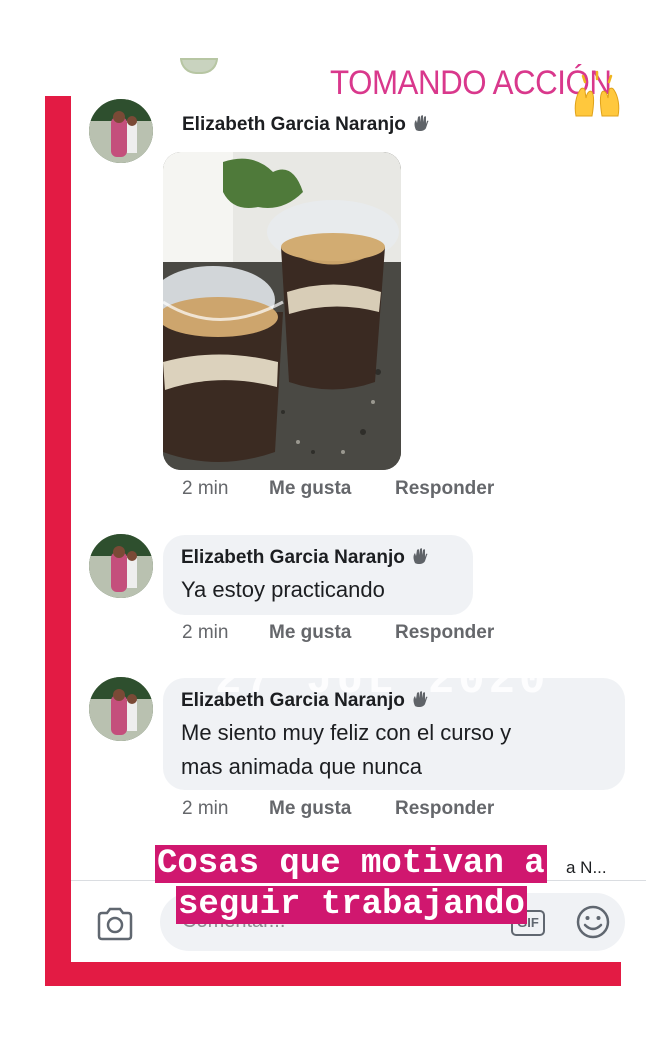  What do you see at coordinates (351, 905) in the screenshot?
I see `caption-line-2: seguir trabajando` at bounding box center [351, 905].